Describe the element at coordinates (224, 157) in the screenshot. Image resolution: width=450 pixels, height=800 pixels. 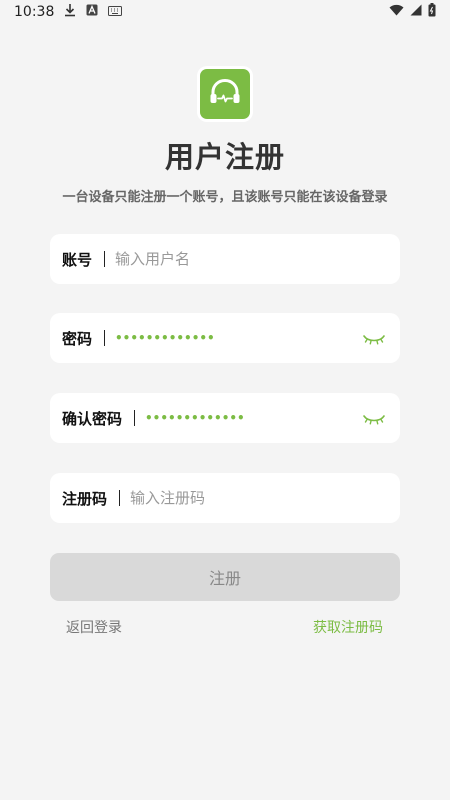
I see `page-title: 用户注册` at that location.